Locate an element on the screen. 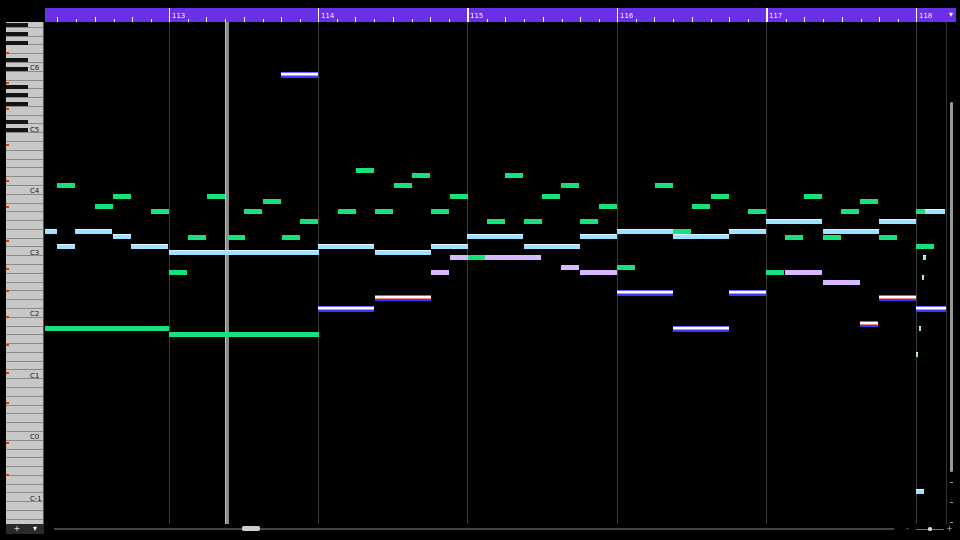 Image resolution: width=960 pixels, height=540 pixels. zoom-knob is located at coordinates (930, 529).